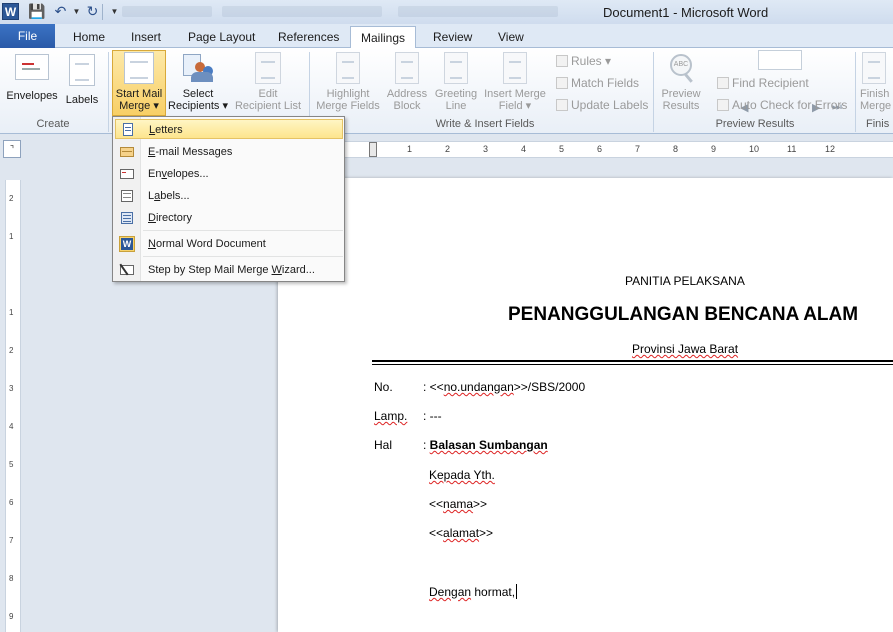 Image resolution: width=893 pixels, height=632 pixels. I want to click on tab-review: Review, so click(452, 37).